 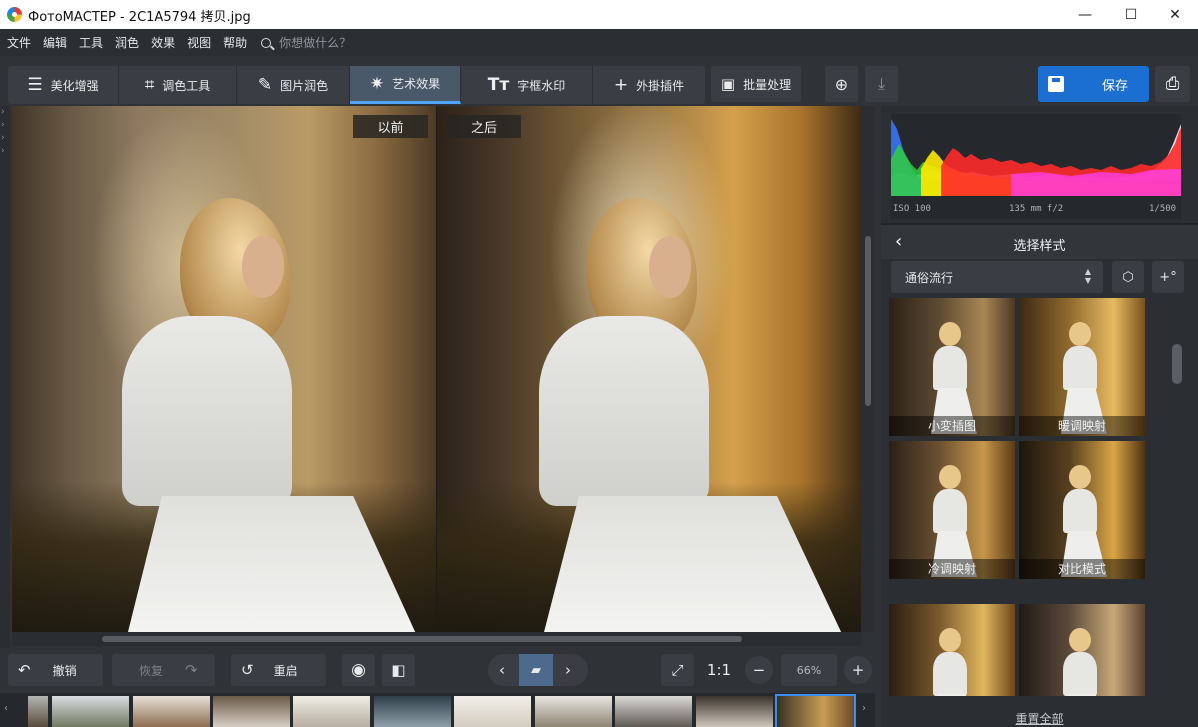 I want to click on lens-value: 135 mm f/2, so click(x=1036, y=209).